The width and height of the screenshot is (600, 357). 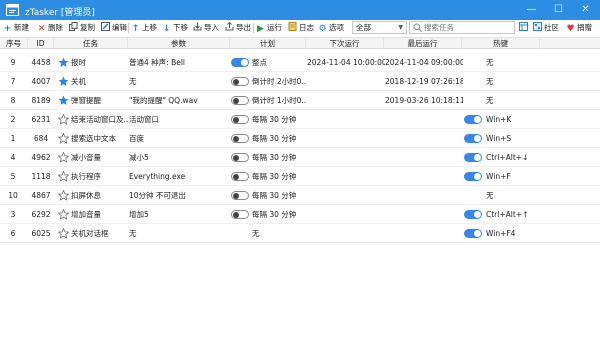 I want to click on export-button: 导出, so click(x=238, y=28).